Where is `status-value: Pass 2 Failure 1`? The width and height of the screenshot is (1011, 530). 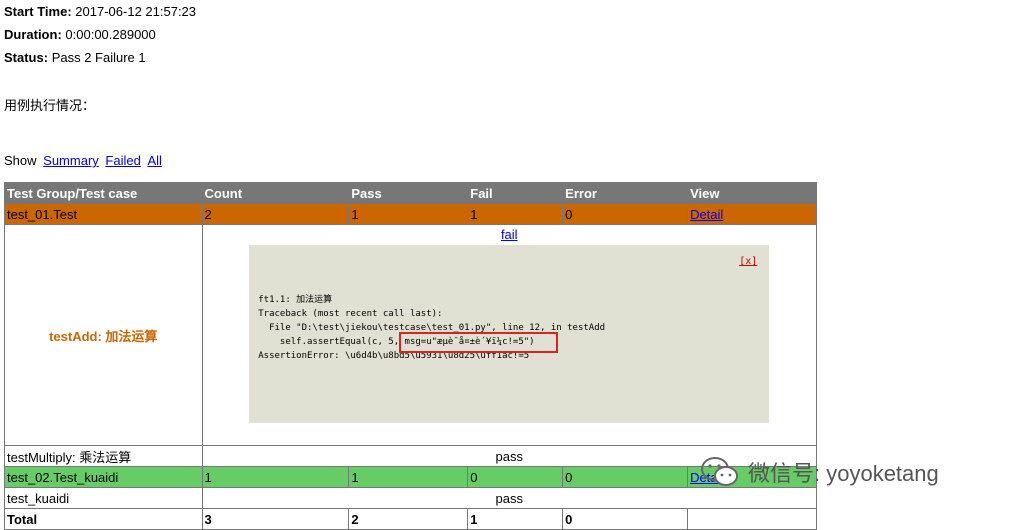 status-value: Pass 2 Failure 1 is located at coordinates (98, 57).